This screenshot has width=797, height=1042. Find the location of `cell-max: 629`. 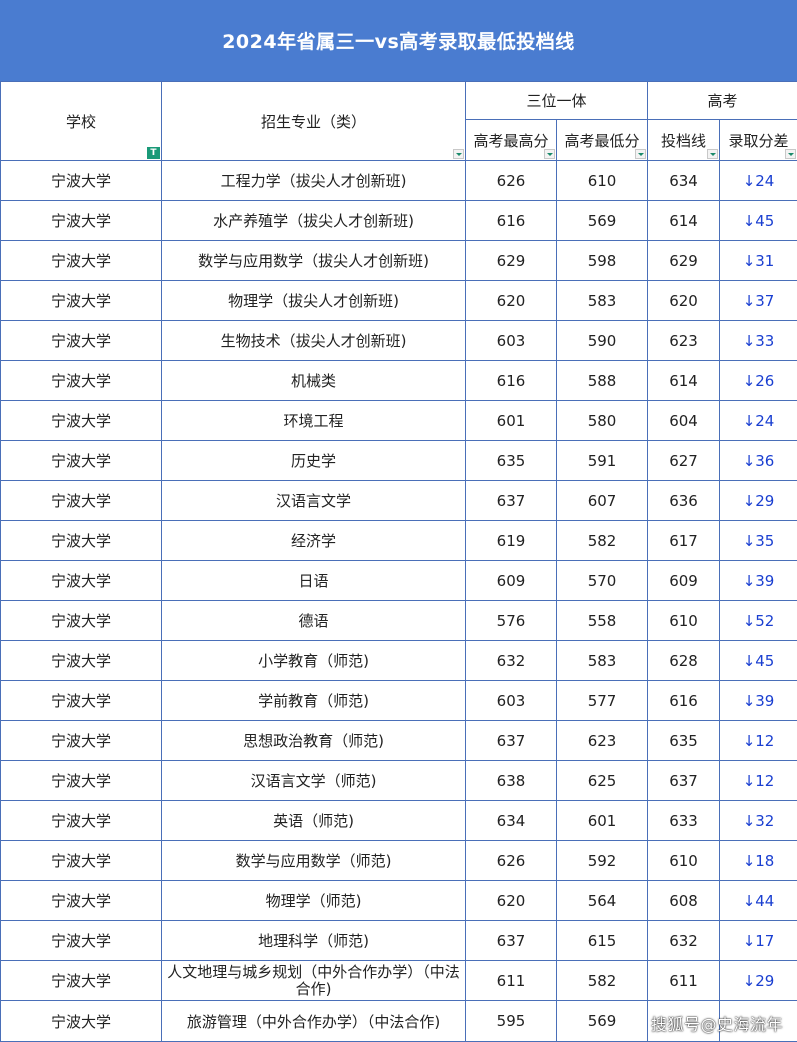

cell-max: 629 is located at coordinates (511, 261).